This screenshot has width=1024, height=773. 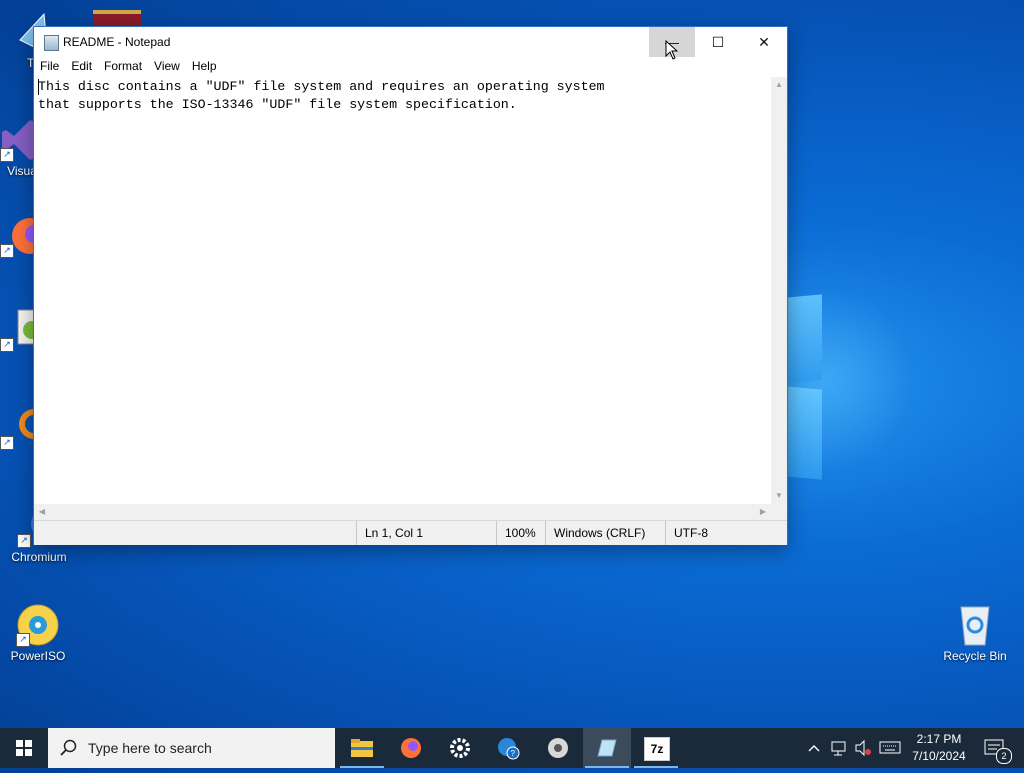 I want to click on action-center-button: 2, so click(x=997, y=748).